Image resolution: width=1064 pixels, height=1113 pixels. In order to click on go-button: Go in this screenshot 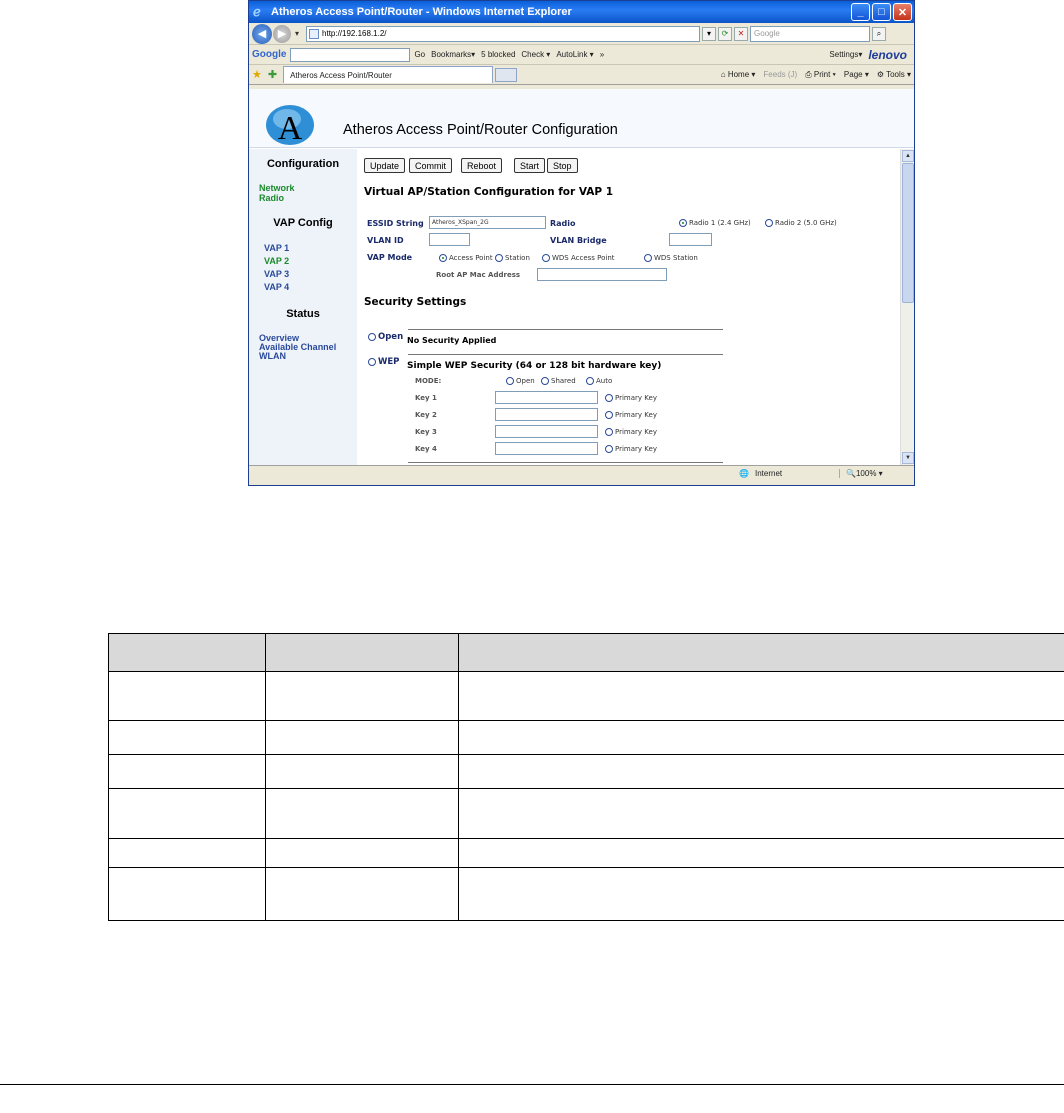, I will do `click(419, 54)`.